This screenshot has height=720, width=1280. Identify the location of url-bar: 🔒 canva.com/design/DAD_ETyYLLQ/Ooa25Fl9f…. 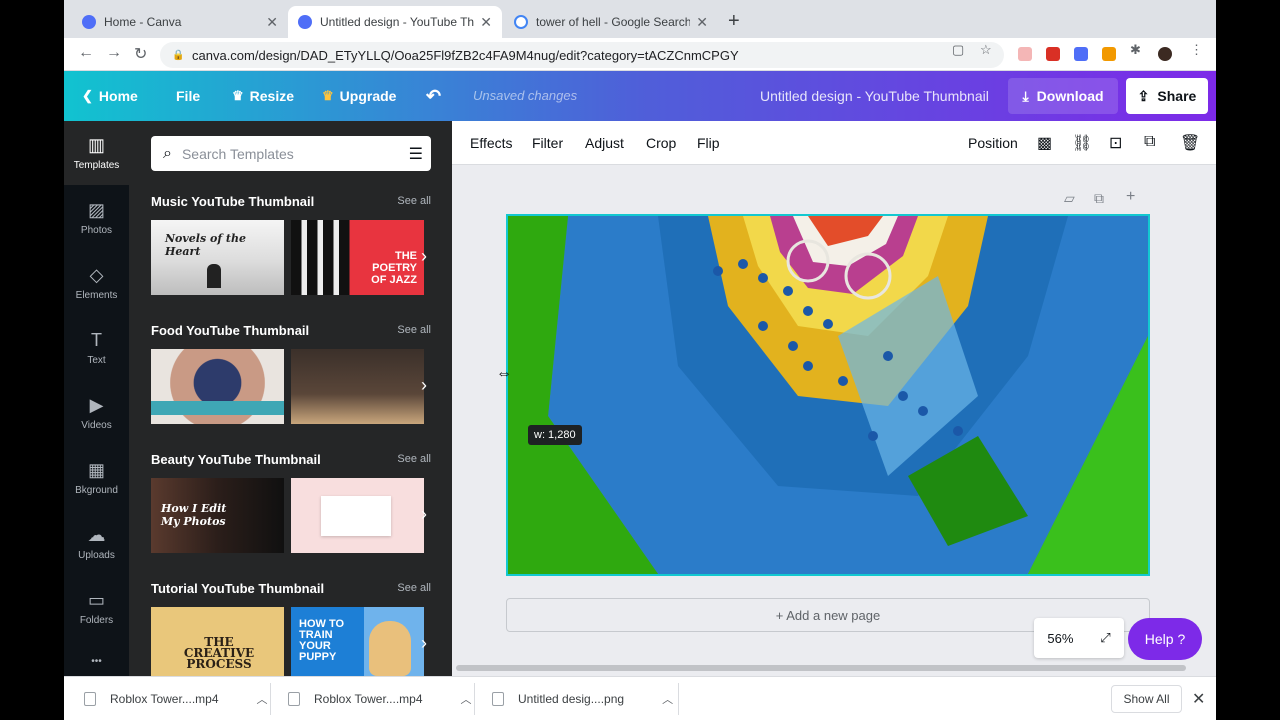
(582, 55).